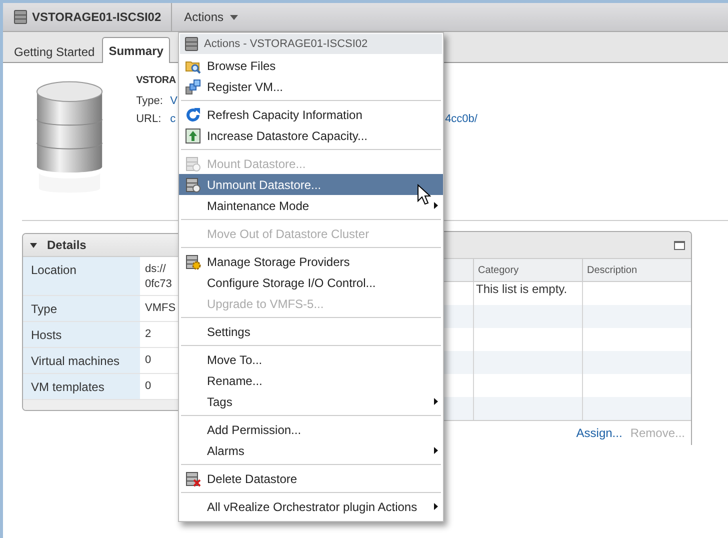 The width and height of the screenshot is (728, 538). What do you see at coordinates (193, 114) in the screenshot?
I see `refresh-icon` at bounding box center [193, 114].